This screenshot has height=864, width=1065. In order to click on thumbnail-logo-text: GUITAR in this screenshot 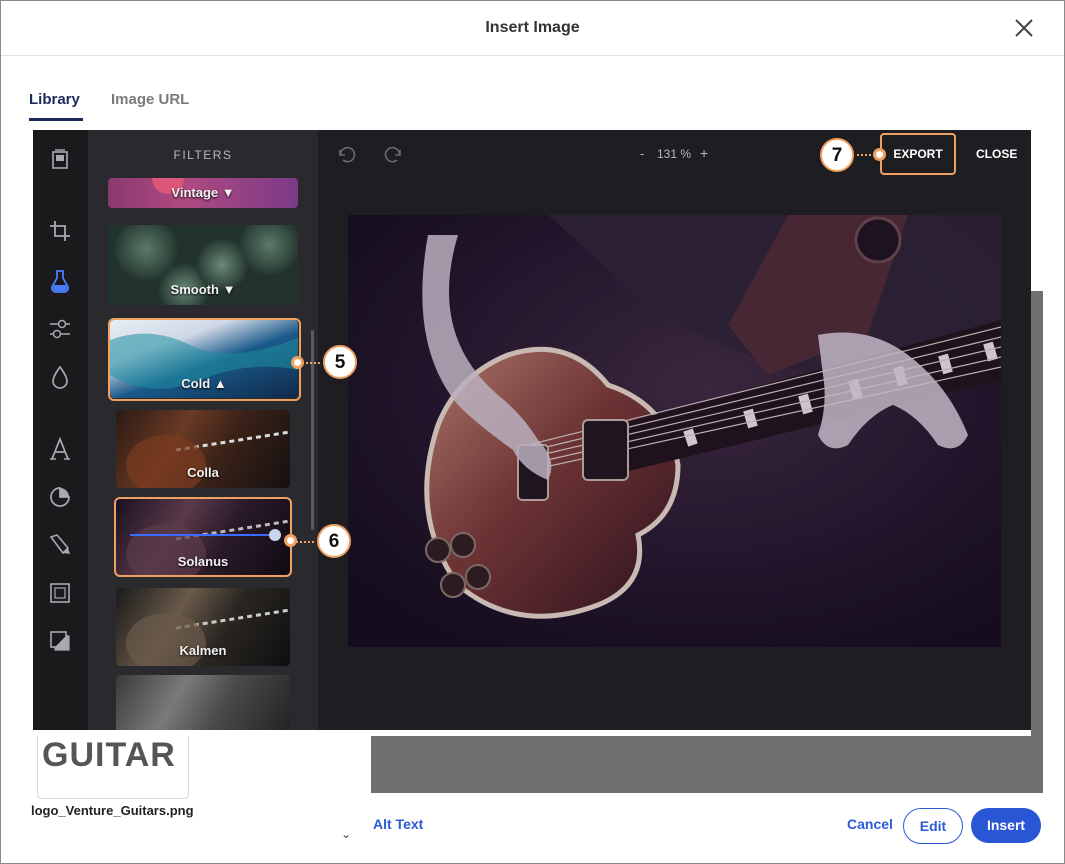, I will do `click(109, 755)`.